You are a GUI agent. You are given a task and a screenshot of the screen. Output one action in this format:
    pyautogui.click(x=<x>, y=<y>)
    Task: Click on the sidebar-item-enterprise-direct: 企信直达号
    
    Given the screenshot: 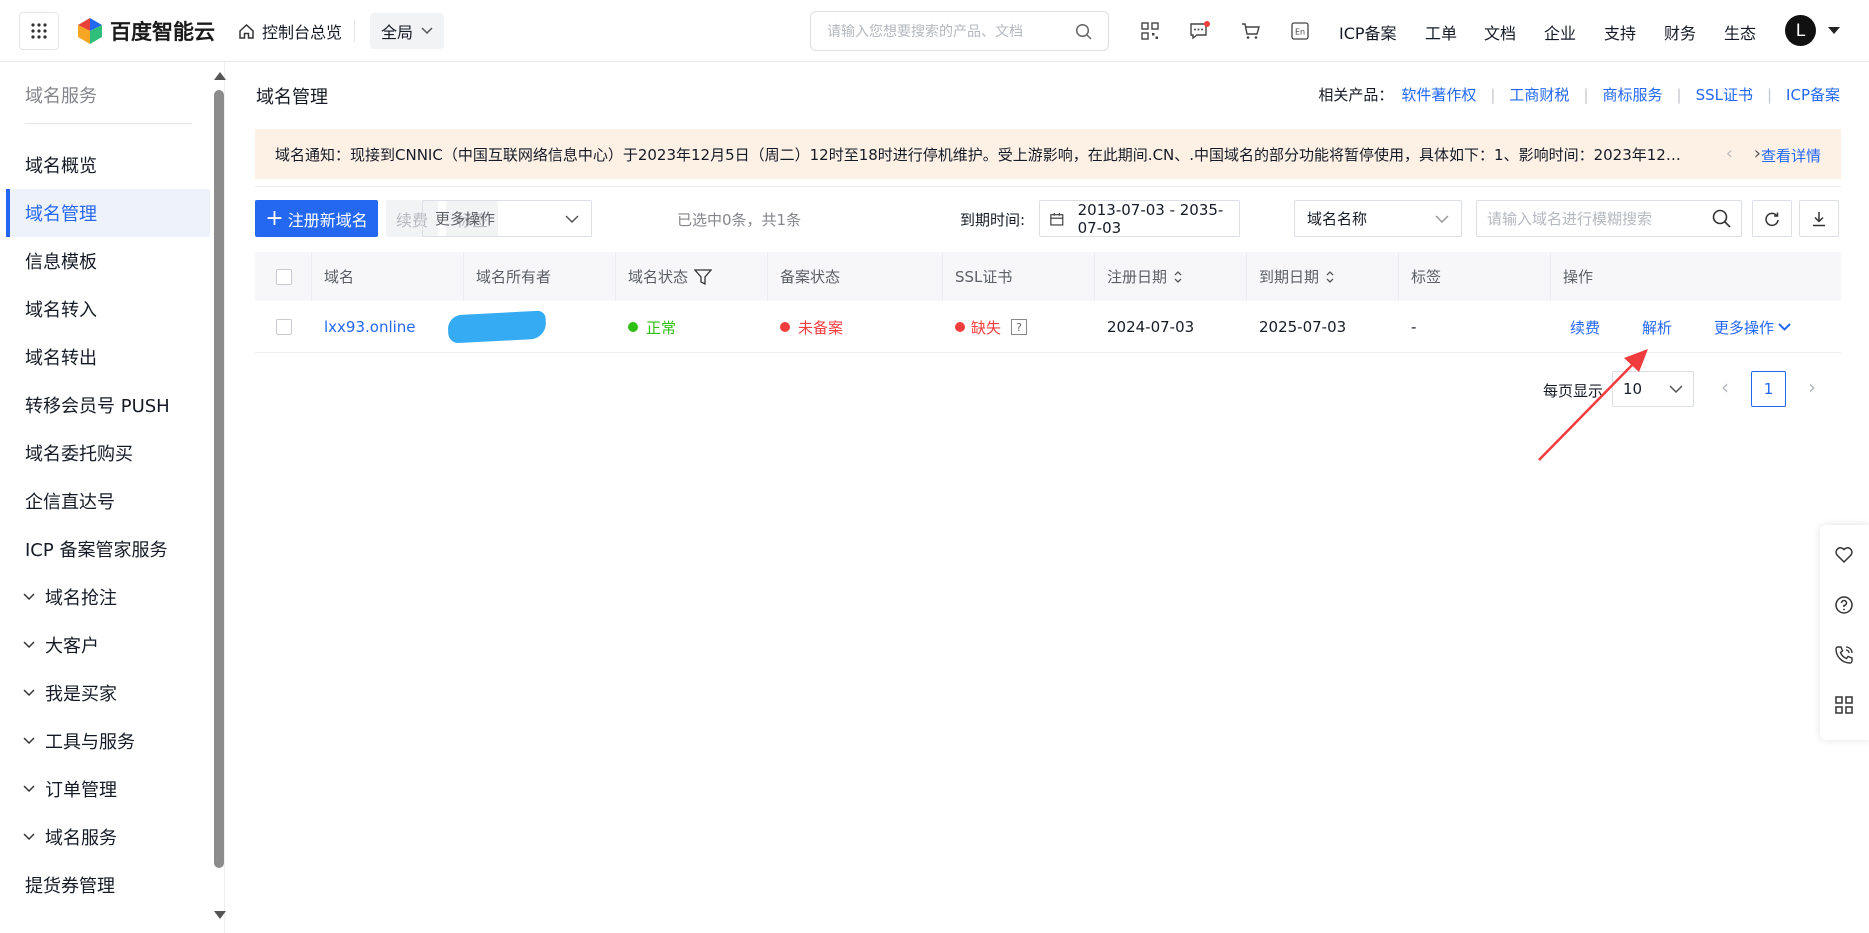 What is the action you would take?
    pyautogui.click(x=108, y=501)
    